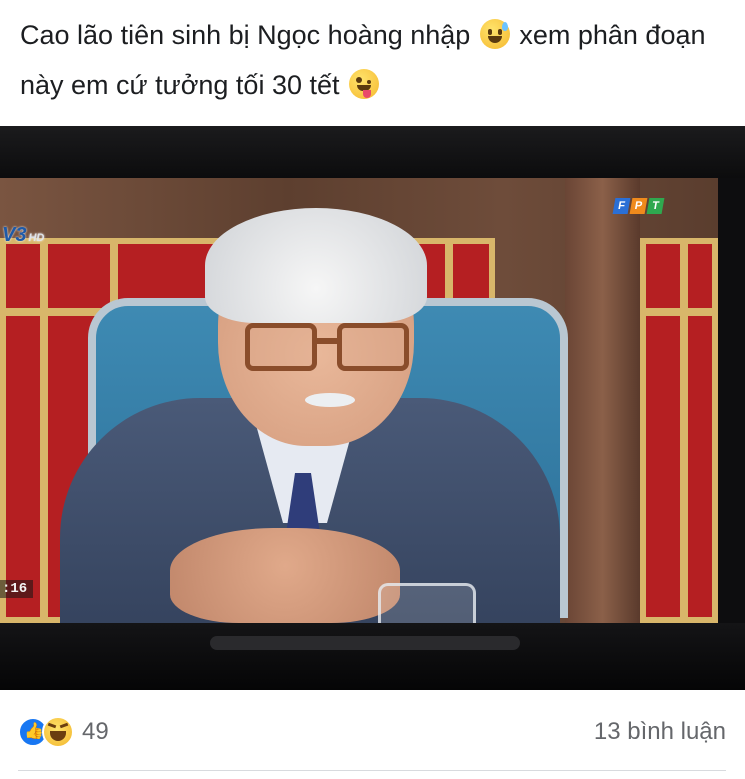  Describe the element at coordinates (285, 575) in the screenshot. I see `clasped-hands` at that location.